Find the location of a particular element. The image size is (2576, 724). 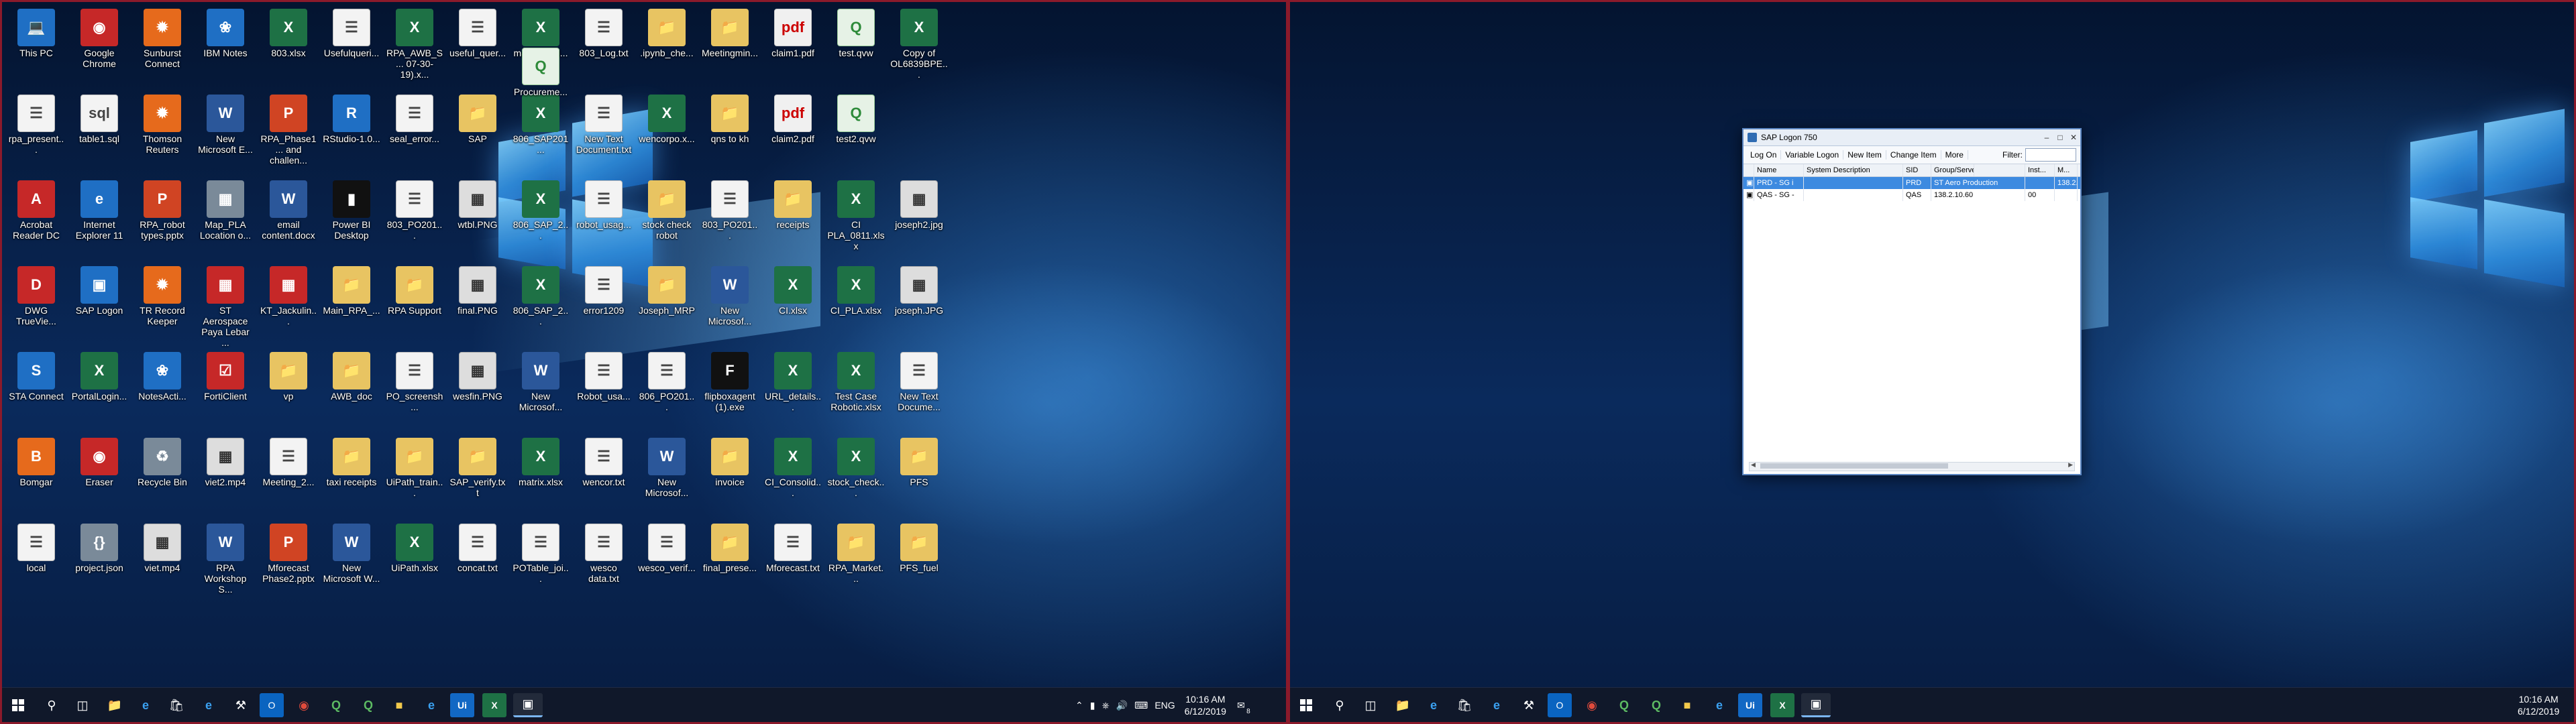

excel-icon: X is located at coordinates (1782, 705).